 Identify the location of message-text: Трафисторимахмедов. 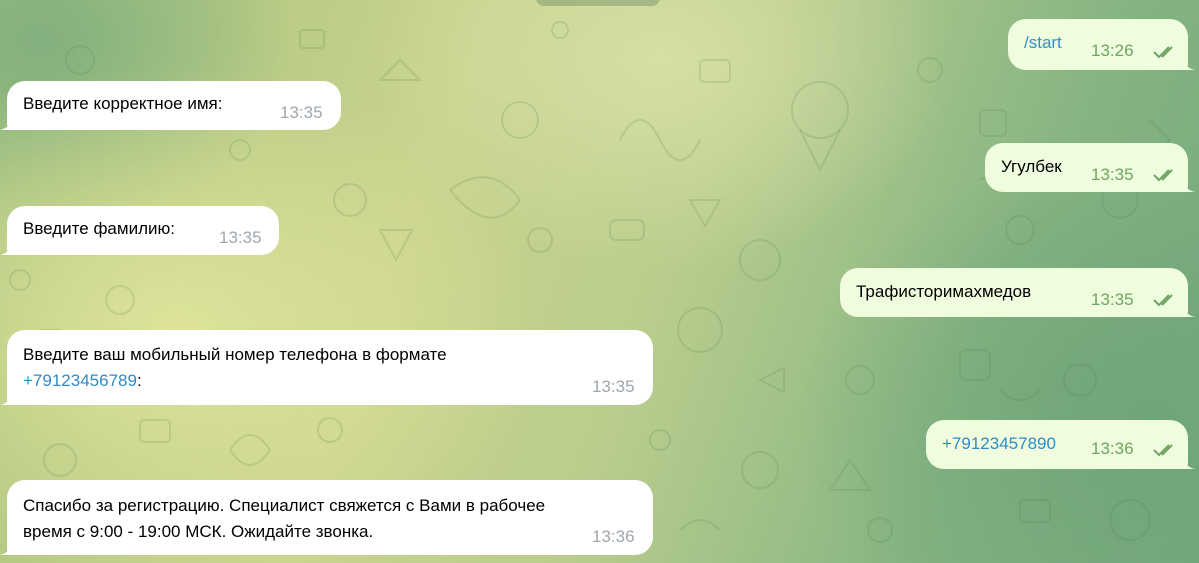
(944, 291).